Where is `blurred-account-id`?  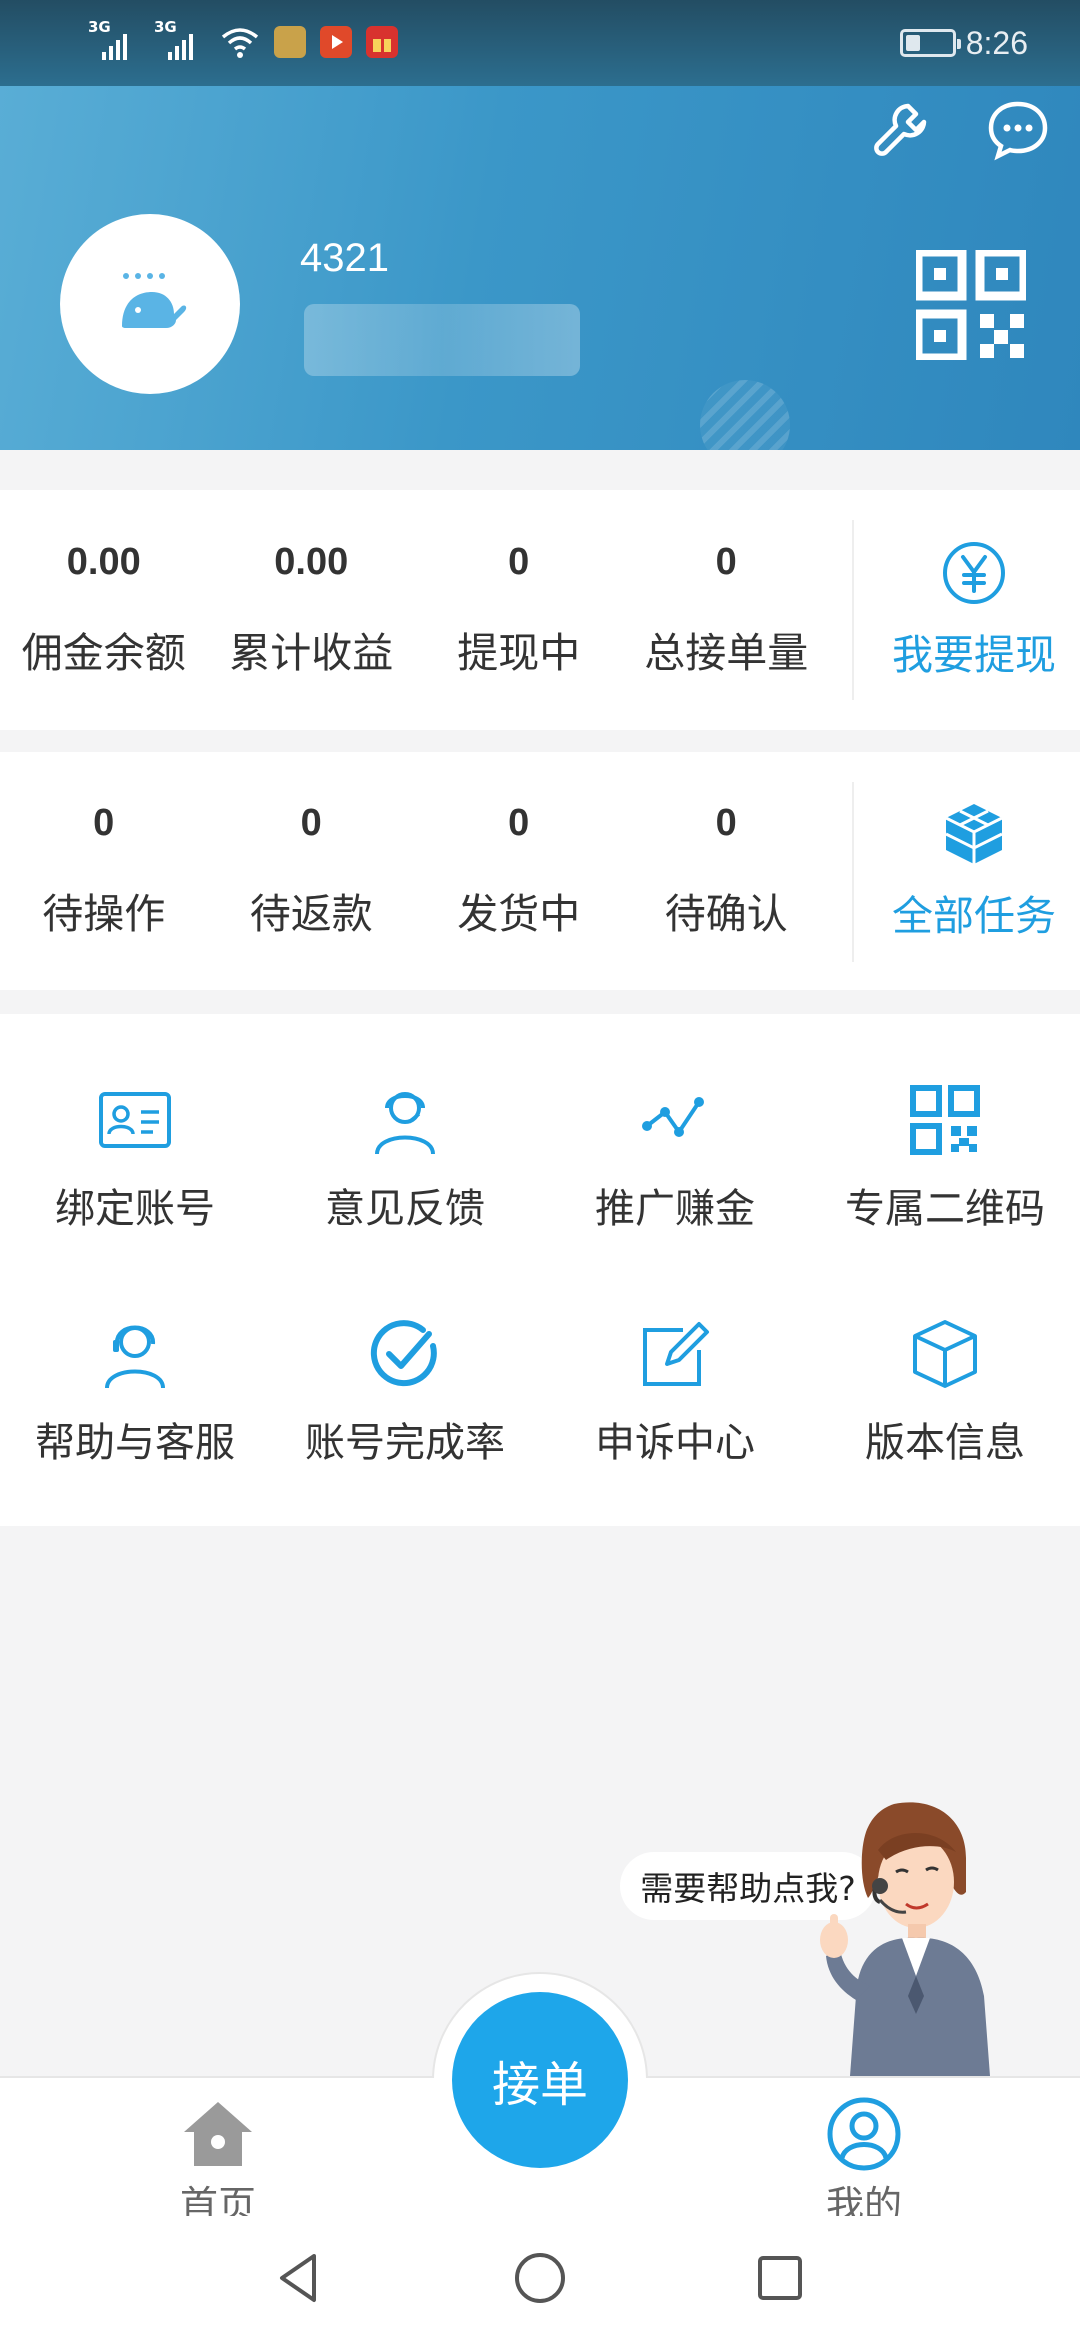 blurred-account-id is located at coordinates (442, 340).